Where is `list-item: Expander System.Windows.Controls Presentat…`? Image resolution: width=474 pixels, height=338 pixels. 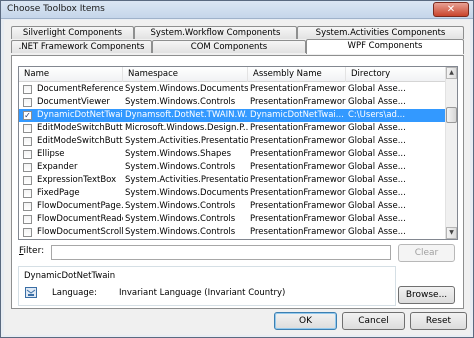 list-item: Expander System.Windows.Controls Presentat… is located at coordinates (232, 167).